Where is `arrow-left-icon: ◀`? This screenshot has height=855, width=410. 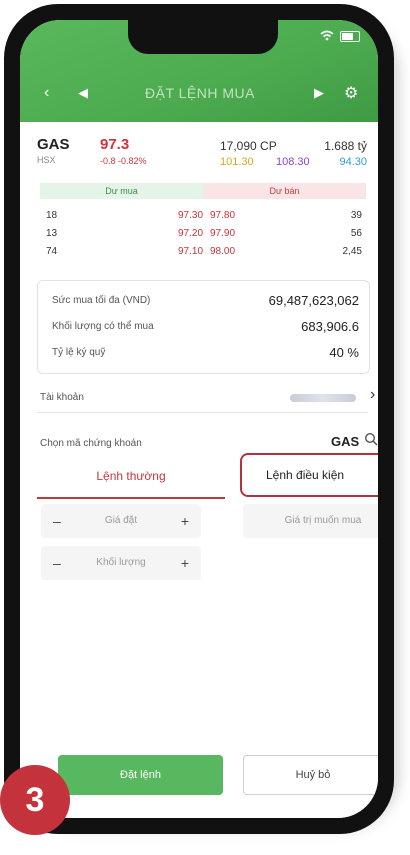
arrow-left-icon: ◀ is located at coordinates (83, 93).